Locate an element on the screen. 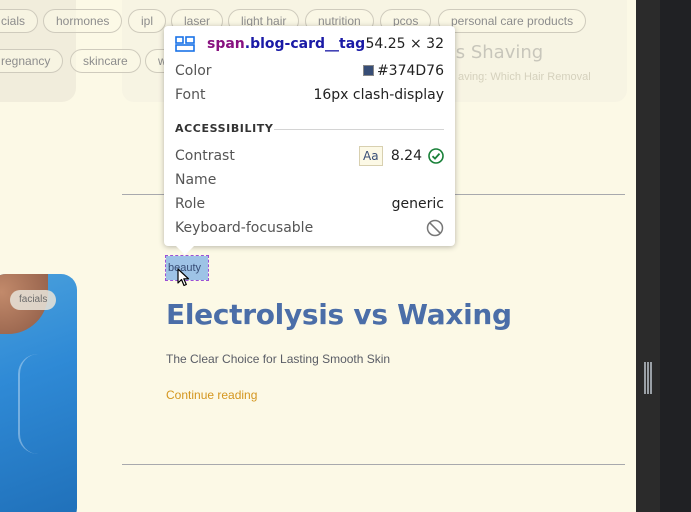  resize-handle-icon is located at coordinates (648, 378).